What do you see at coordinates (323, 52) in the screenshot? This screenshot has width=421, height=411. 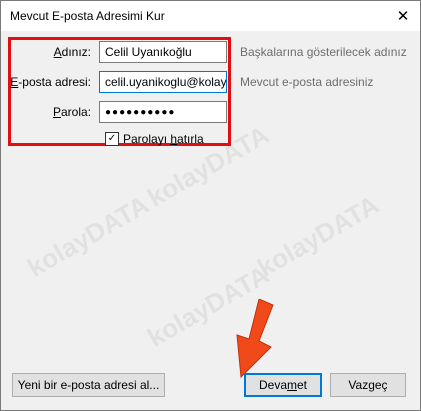 I see `name-hint: Başkalarına gösterilecek adınız` at bounding box center [323, 52].